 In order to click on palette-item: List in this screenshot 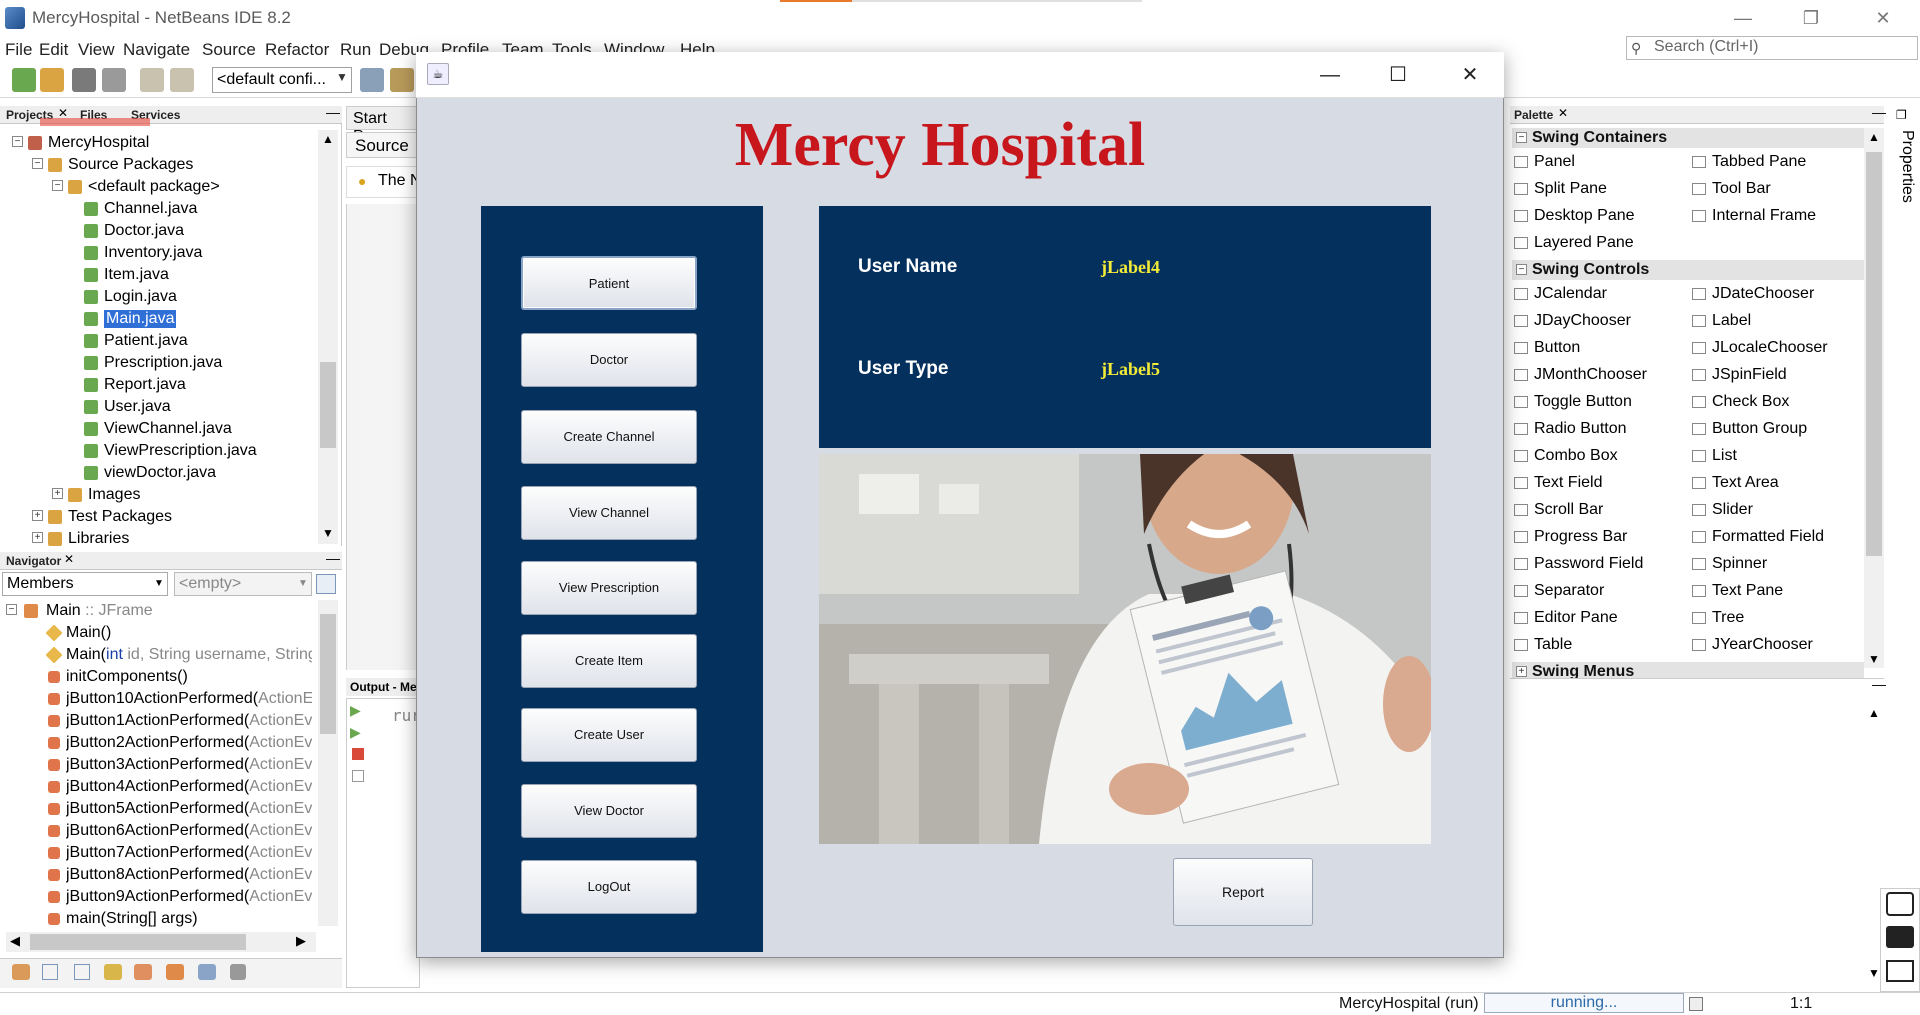, I will do `click(1724, 456)`.